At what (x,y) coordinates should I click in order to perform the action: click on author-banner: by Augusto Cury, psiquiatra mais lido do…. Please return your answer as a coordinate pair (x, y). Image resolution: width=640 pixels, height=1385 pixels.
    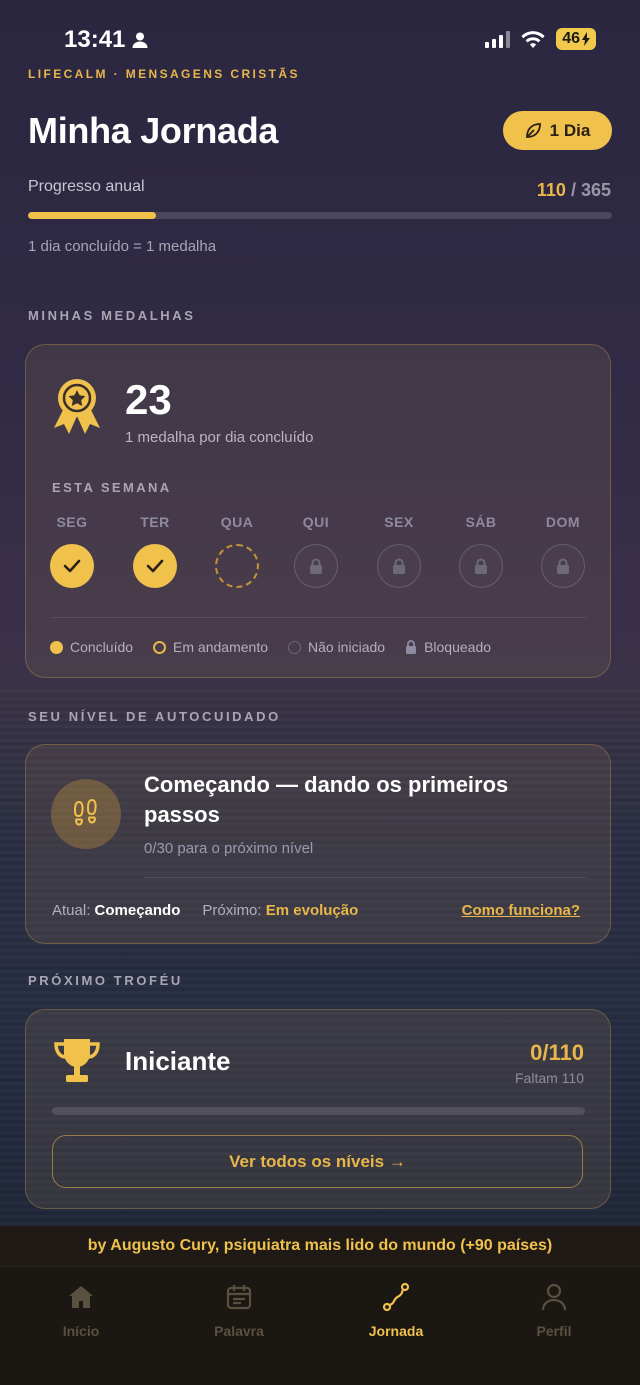
    Looking at the image, I should click on (320, 1246).